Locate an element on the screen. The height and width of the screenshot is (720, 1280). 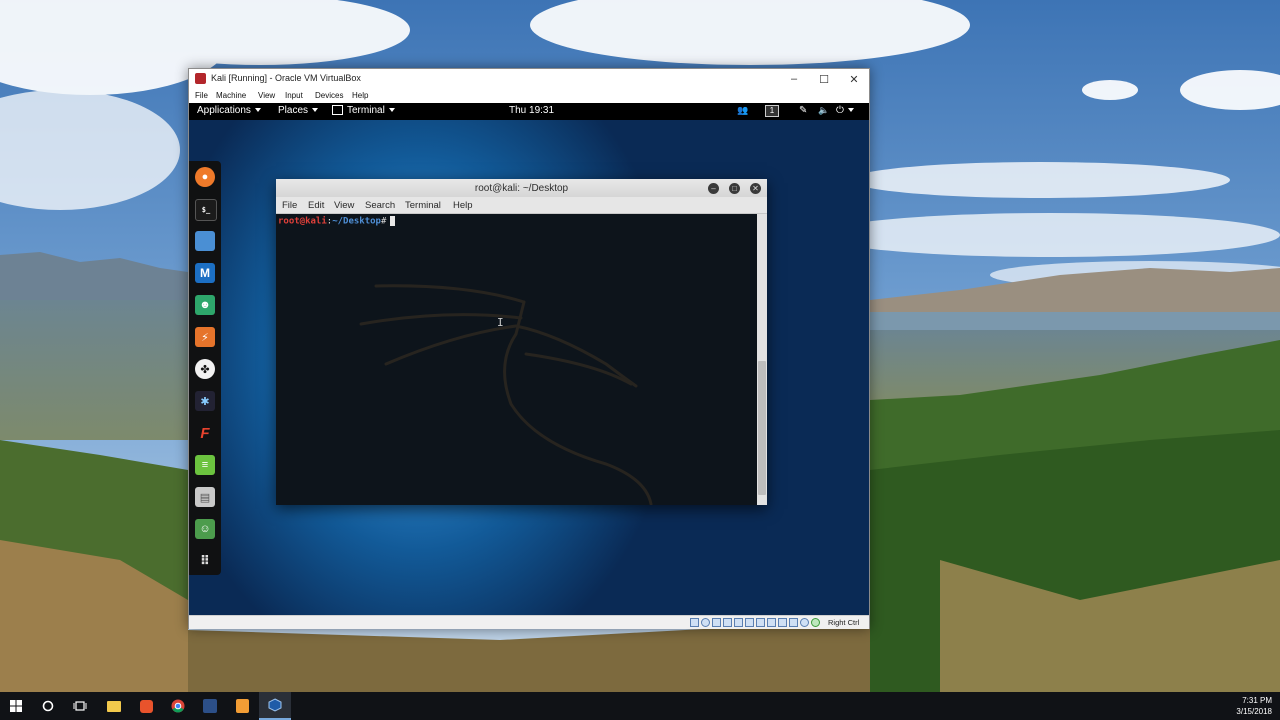
taskbar-date: 3/15/2018 is located at coordinates (1254, 711).